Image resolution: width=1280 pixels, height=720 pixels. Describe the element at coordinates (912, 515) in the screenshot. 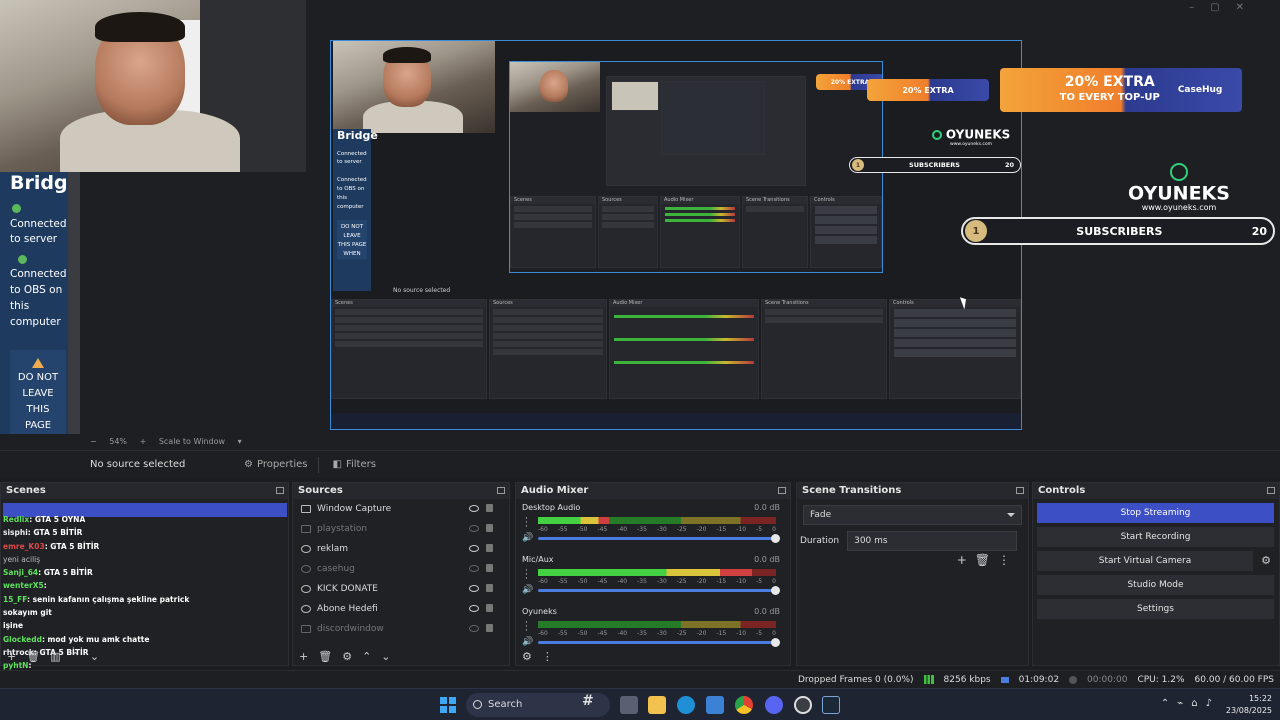

I see `transition-select: Fade` at that location.